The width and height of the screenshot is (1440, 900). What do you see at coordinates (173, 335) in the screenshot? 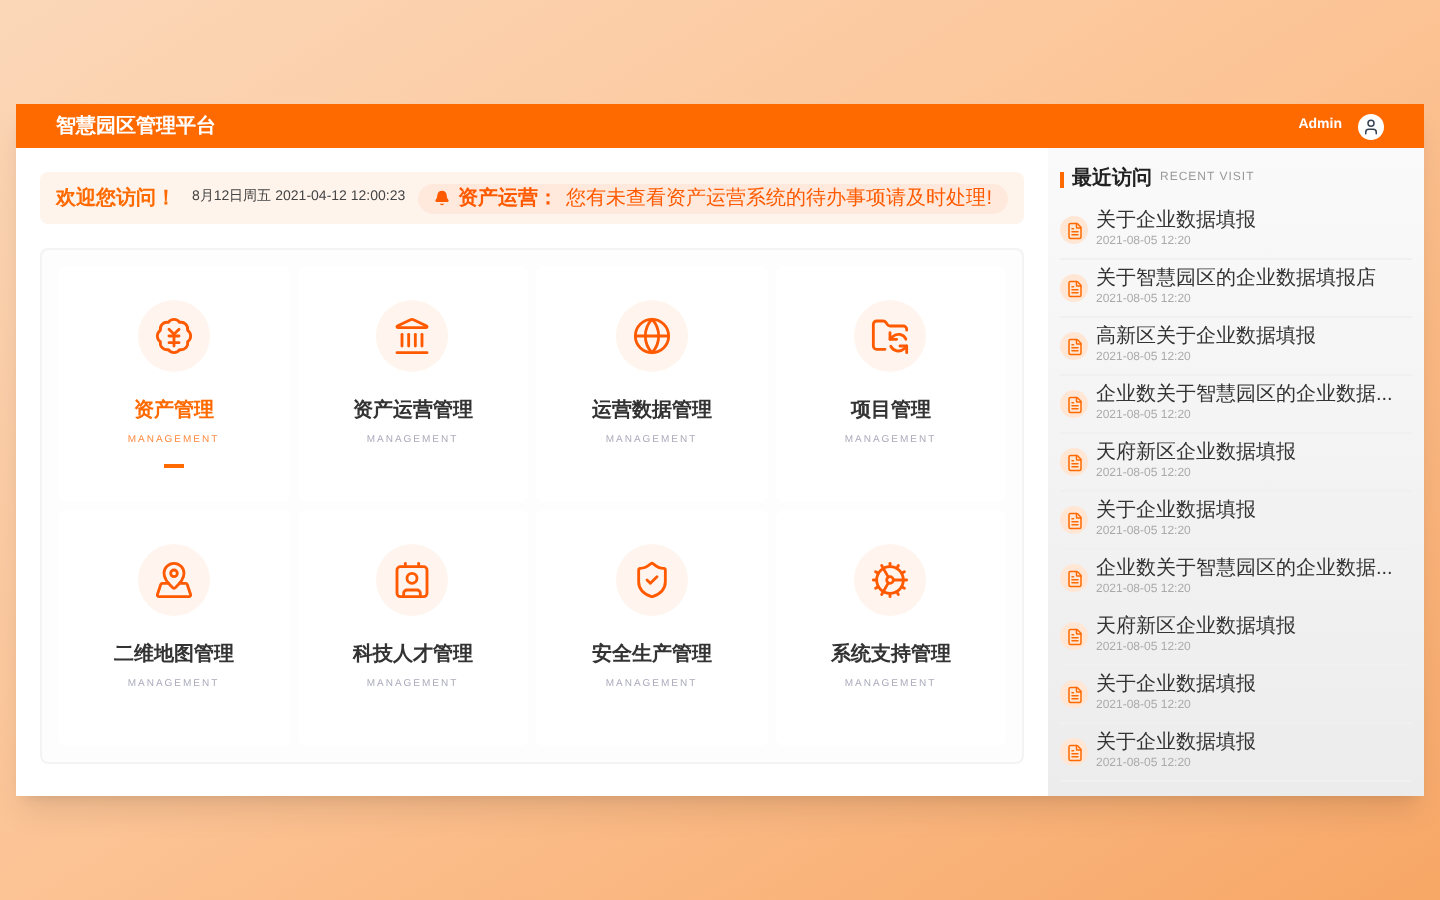
I see `yen-badge-icon` at bounding box center [173, 335].